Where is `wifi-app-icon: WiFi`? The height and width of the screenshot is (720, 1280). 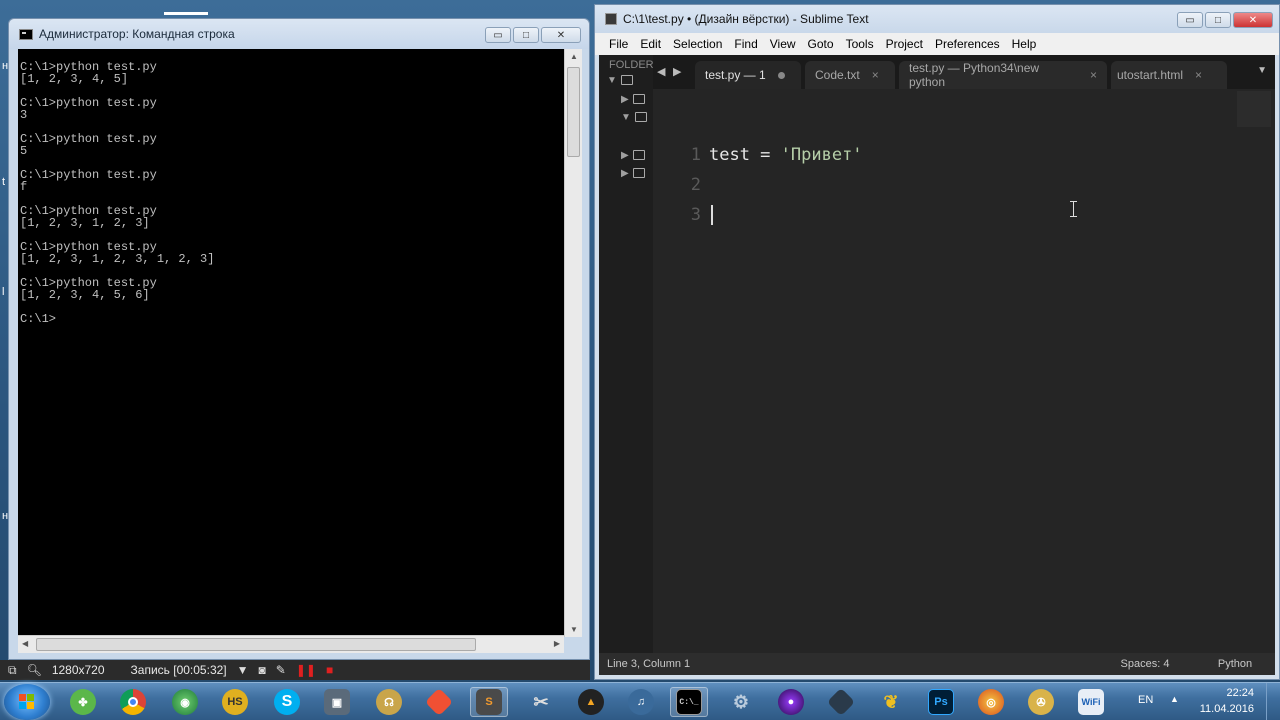
wifi-app-icon: WiFi is located at coordinates (1091, 702).